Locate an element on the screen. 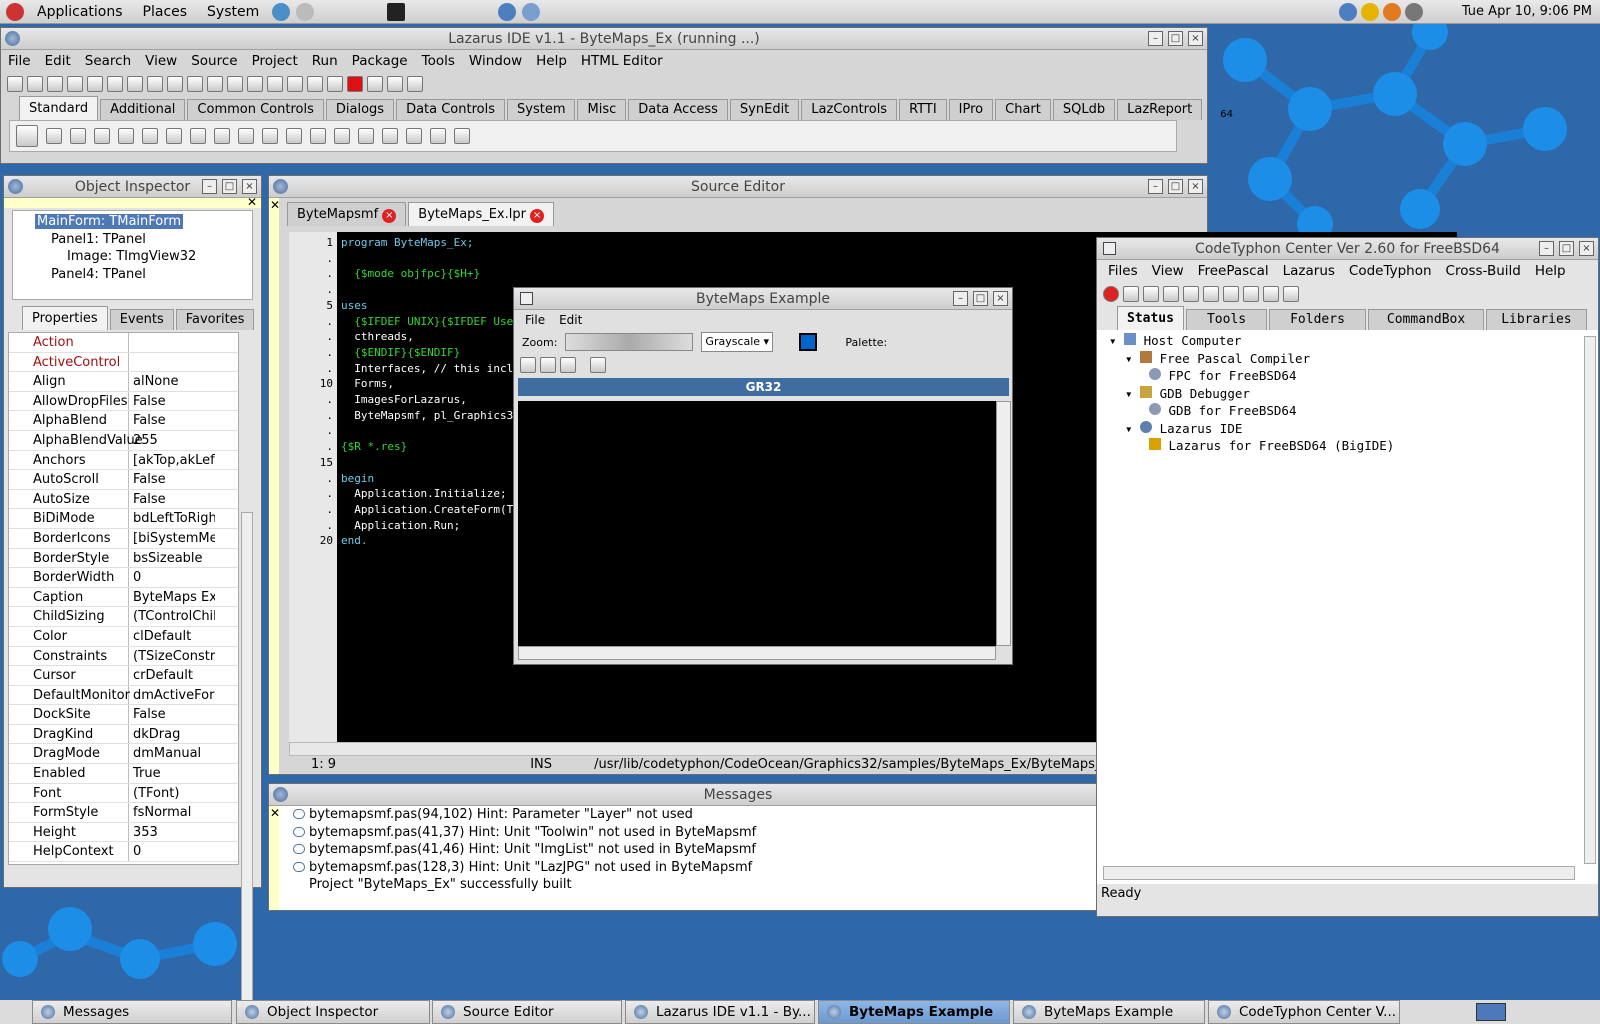  maximize-button: □ is located at coordinates (980, 298).